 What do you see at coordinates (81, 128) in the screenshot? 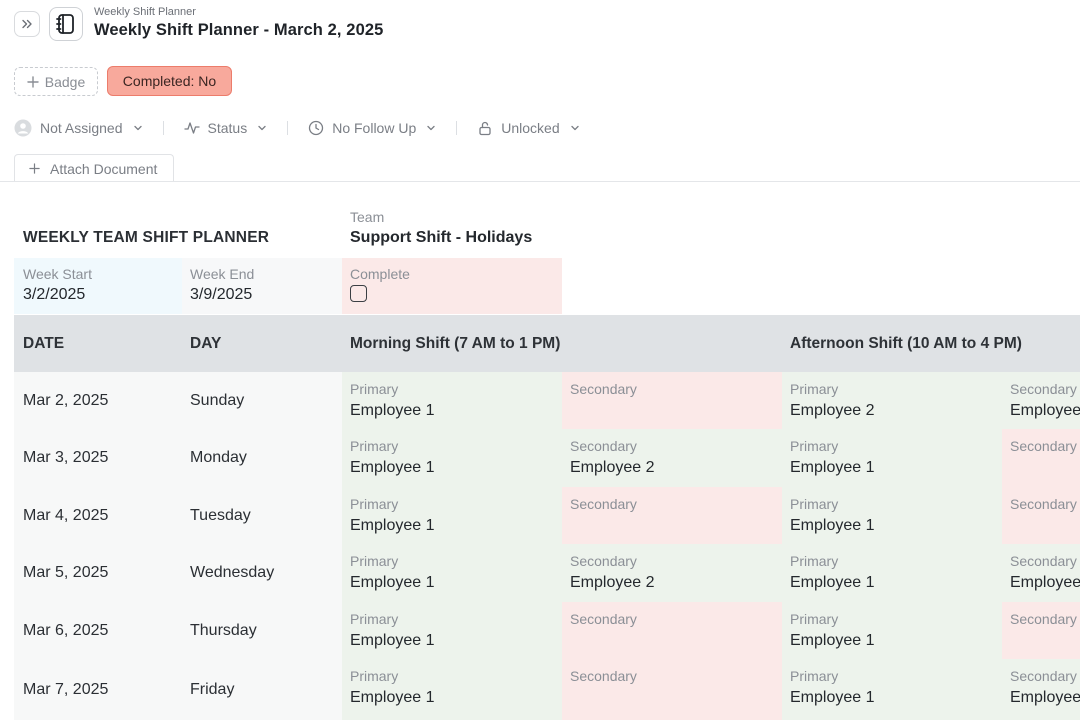
I see `assignee-label: Not Assigned` at bounding box center [81, 128].